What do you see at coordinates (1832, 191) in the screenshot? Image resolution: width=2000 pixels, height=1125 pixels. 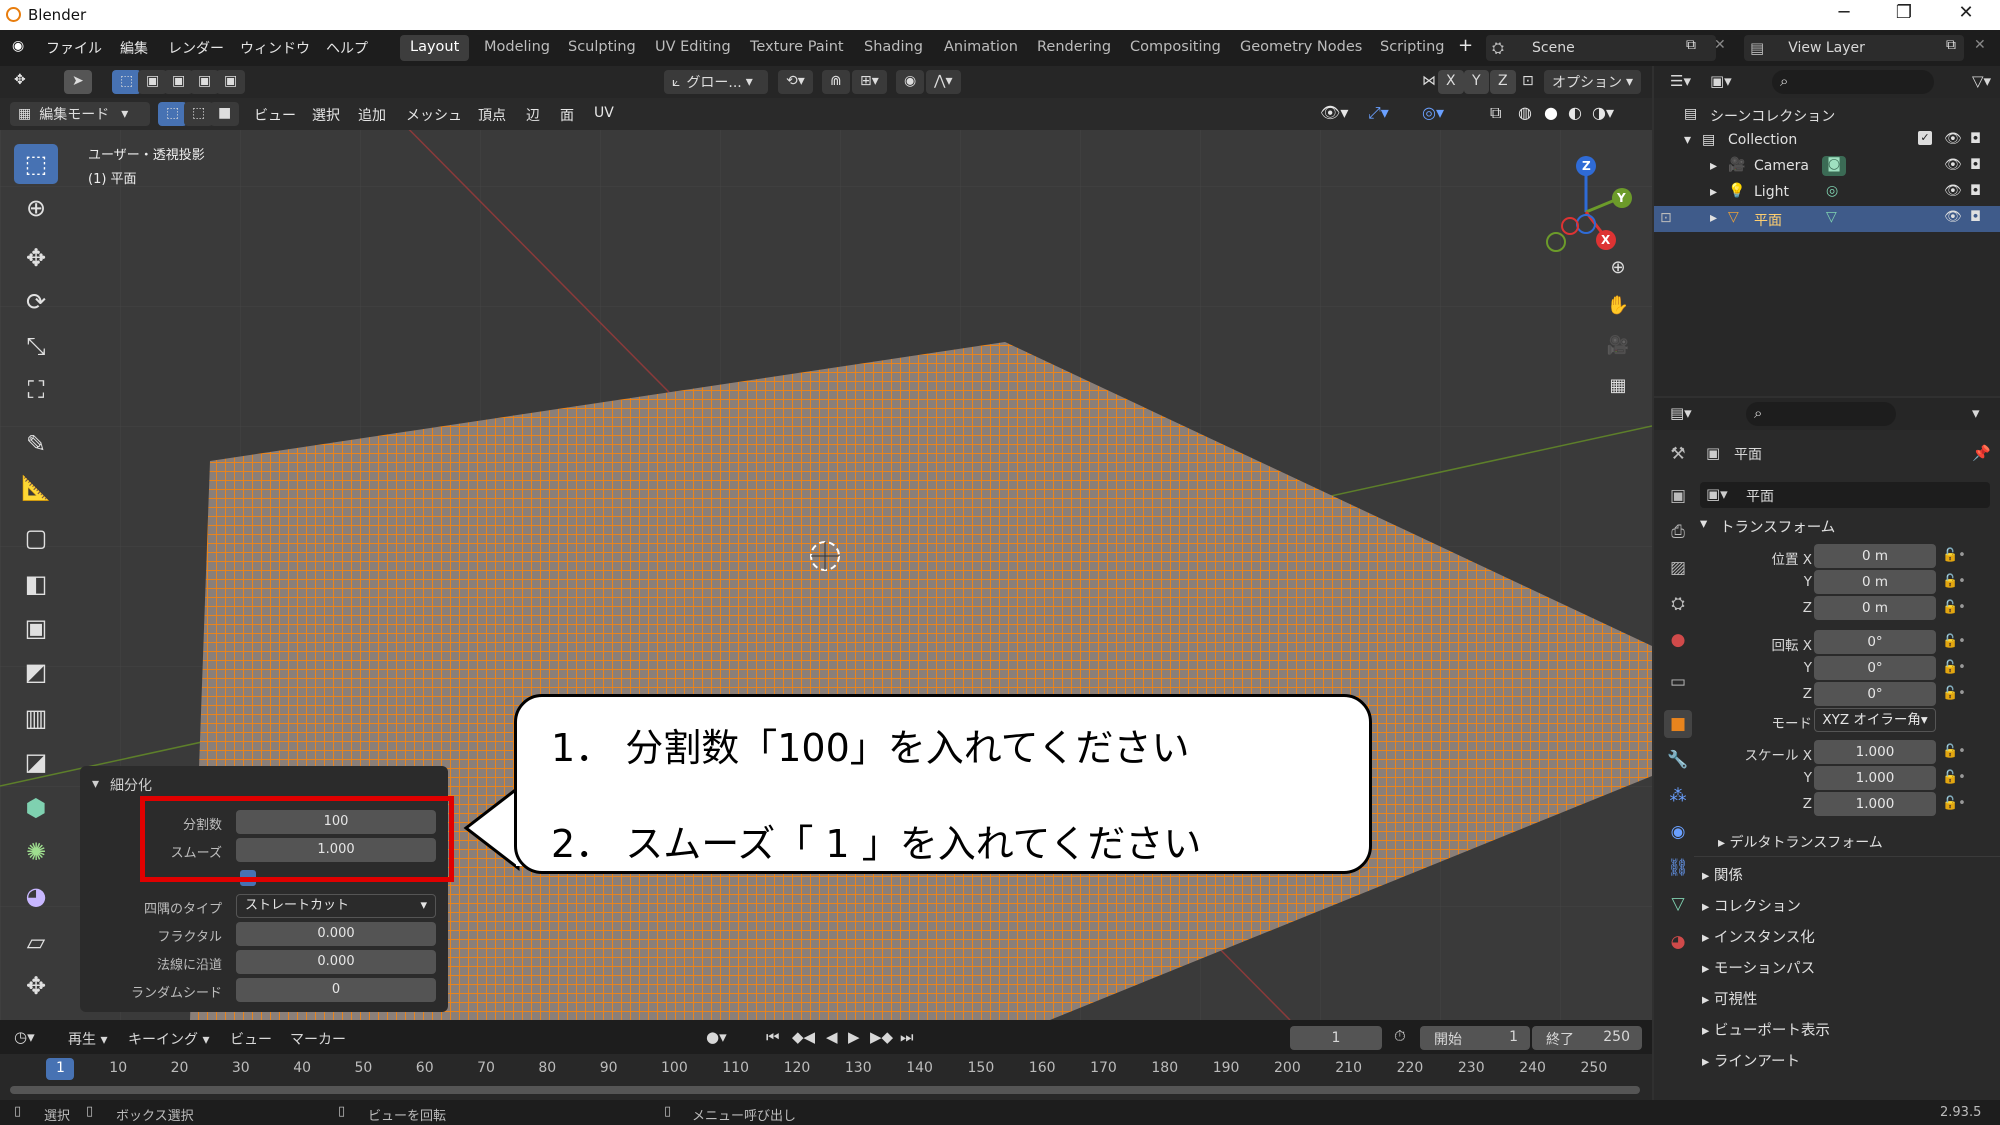 I see `light-data-icon: ◎` at bounding box center [1832, 191].